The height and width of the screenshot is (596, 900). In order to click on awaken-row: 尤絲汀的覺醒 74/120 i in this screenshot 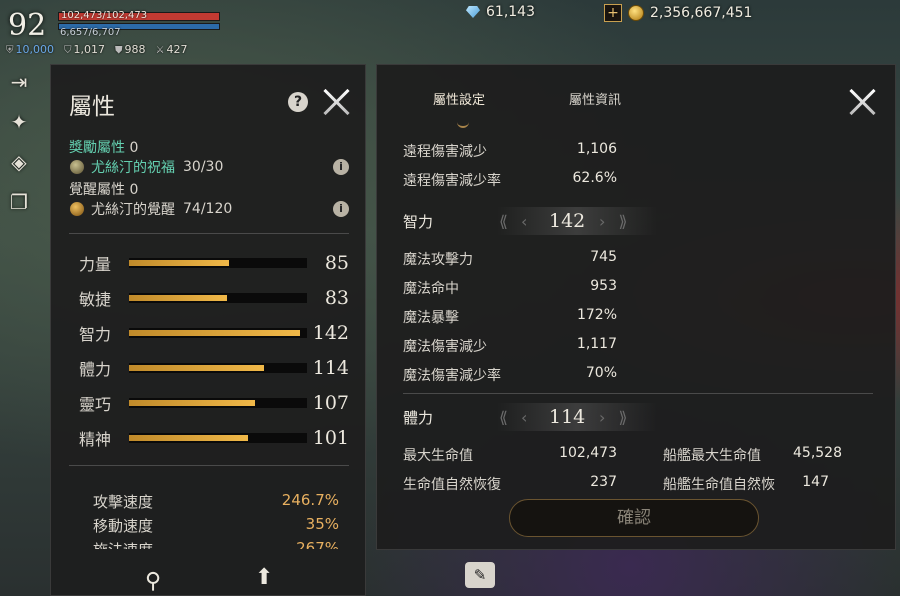, I will do `click(209, 209)`.